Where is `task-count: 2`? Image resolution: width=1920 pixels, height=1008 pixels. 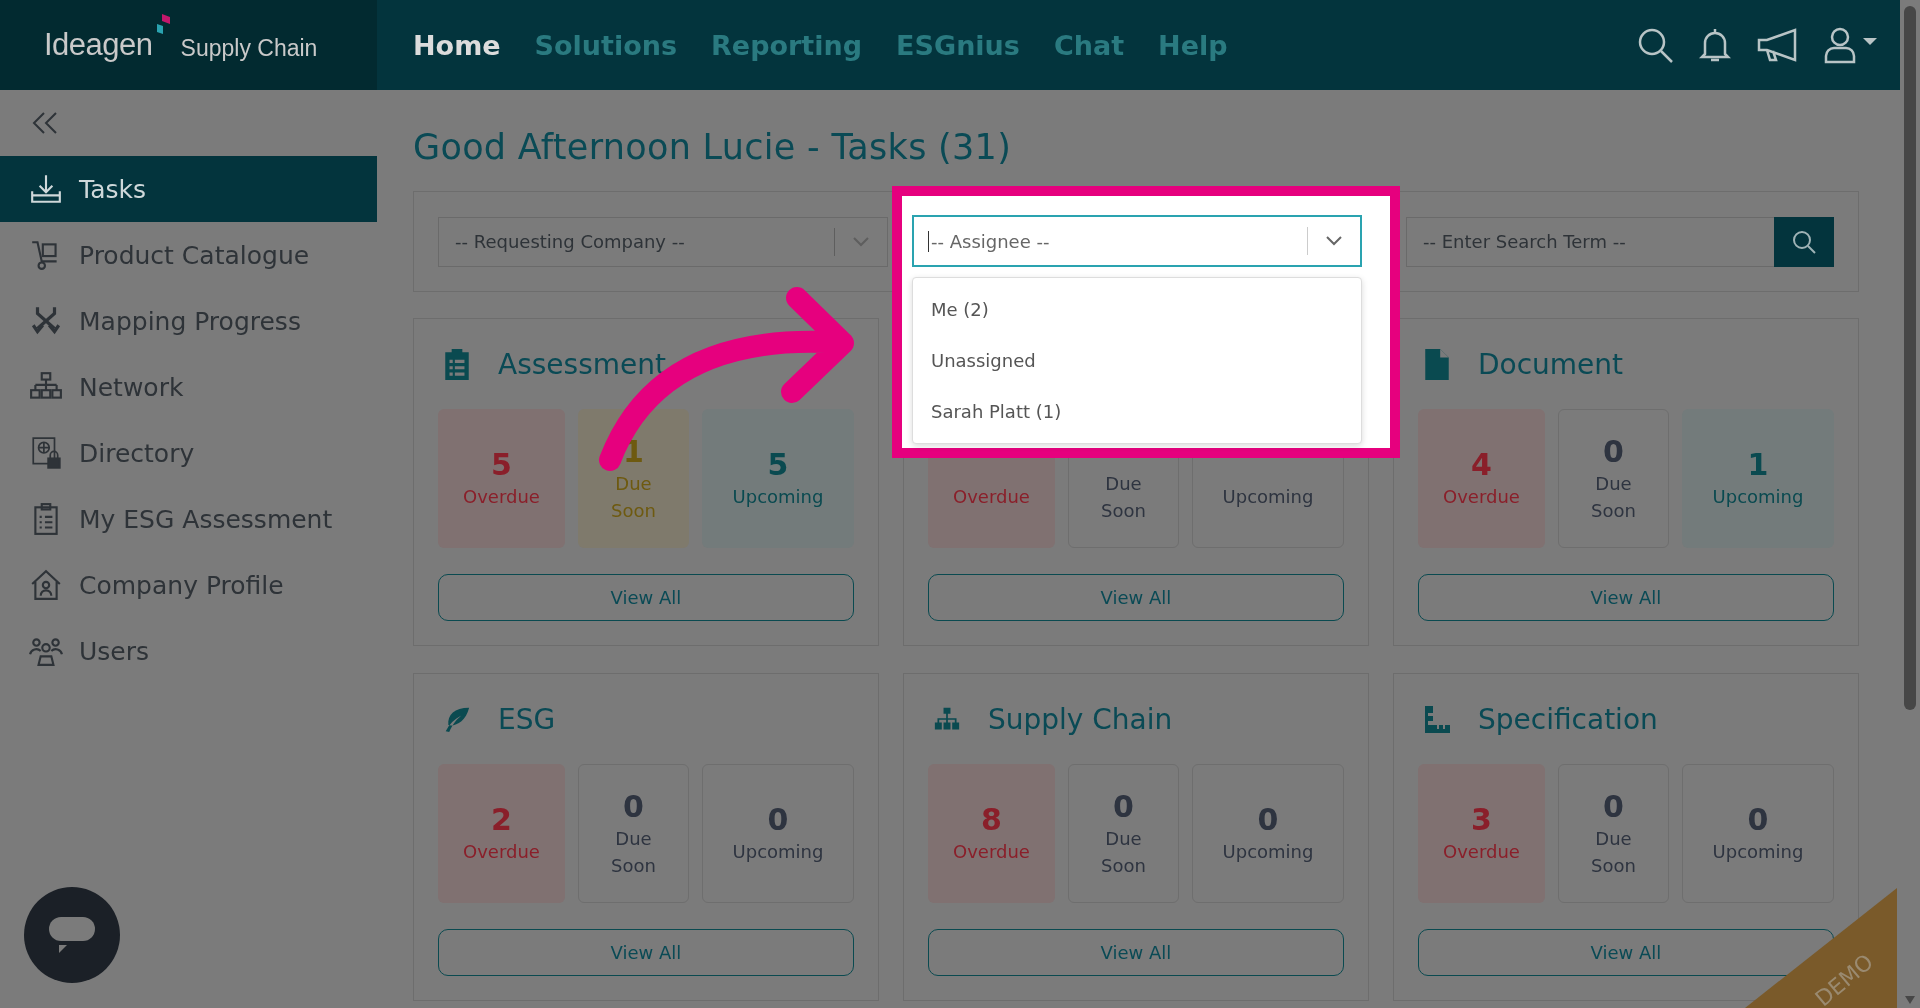
task-count: 2 is located at coordinates (501, 820).